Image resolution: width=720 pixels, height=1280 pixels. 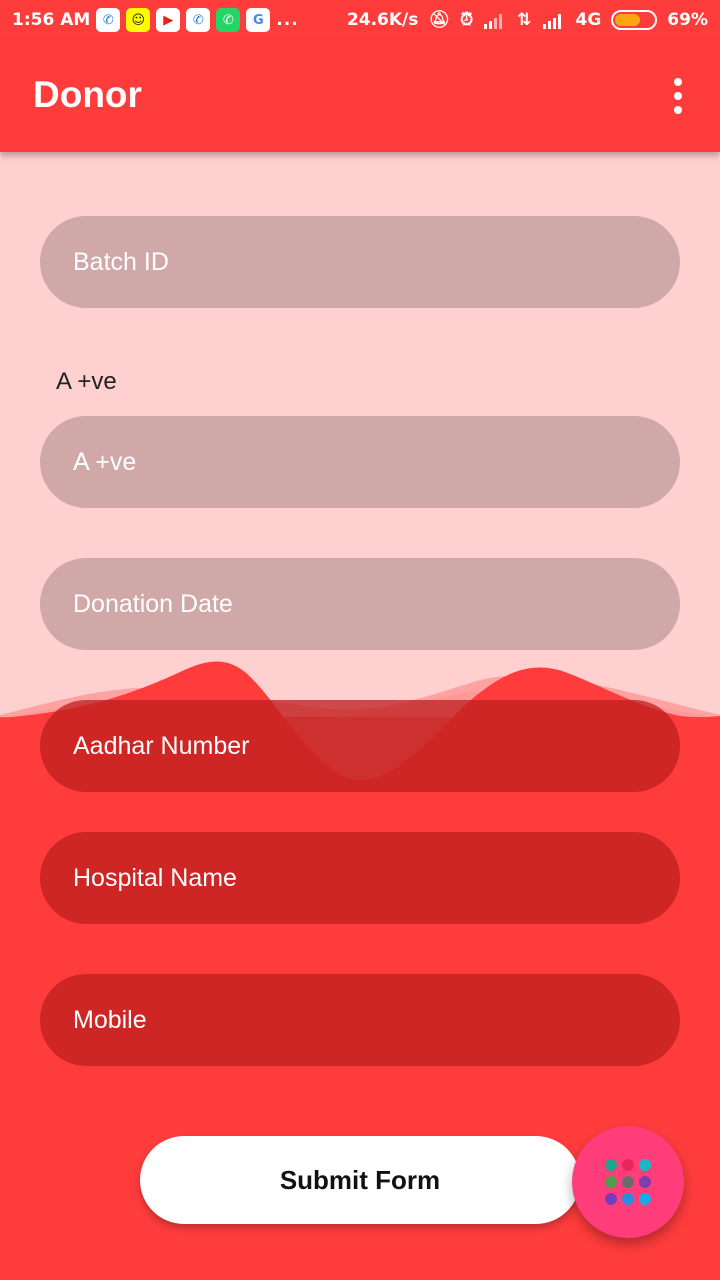 I want to click on battery-fill, so click(x=628, y=20).